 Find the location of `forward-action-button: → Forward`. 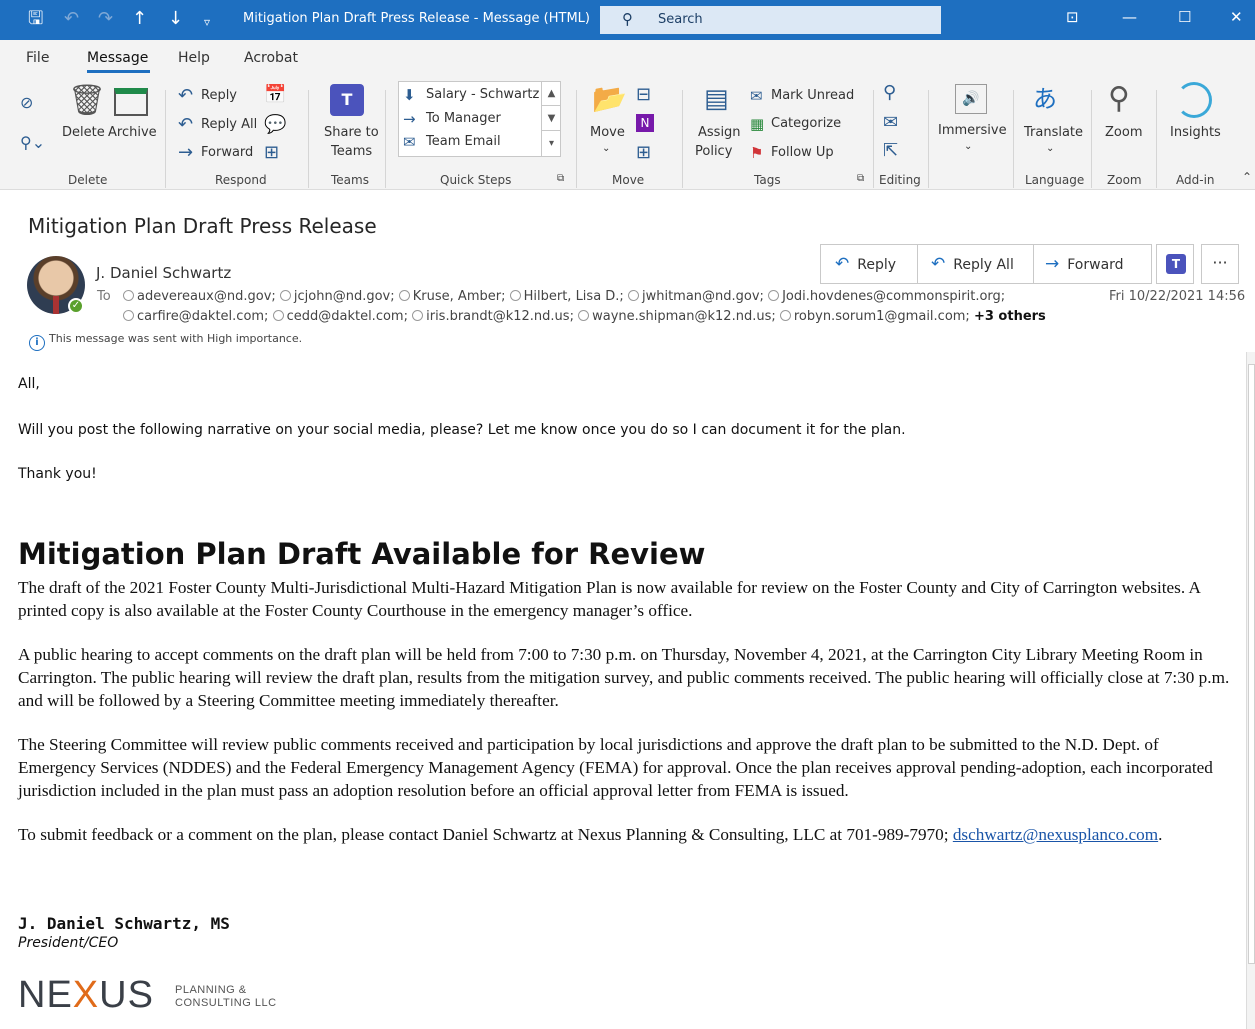

forward-action-button: → Forward is located at coordinates (1084, 264).